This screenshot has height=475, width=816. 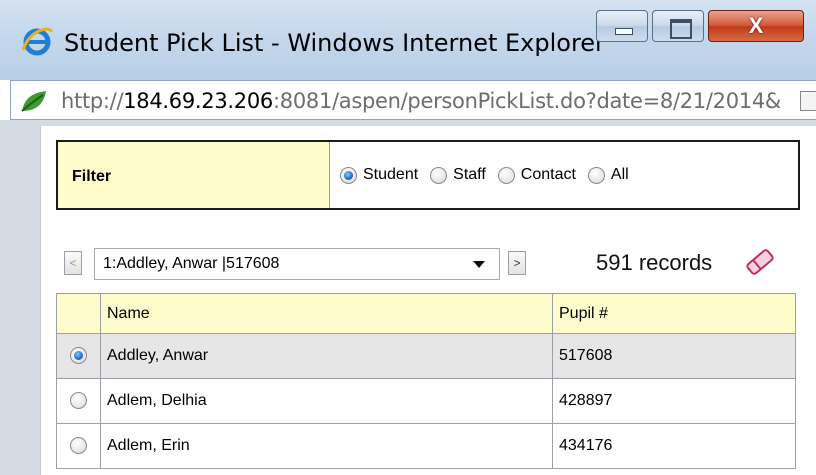 I want to click on filter-option-label: Contact, so click(x=548, y=174).